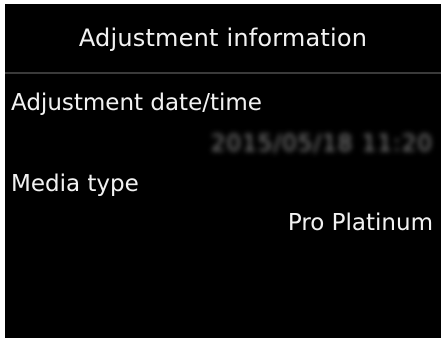 The height and width of the screenshot is (338, 441). What do you see at coordinates (321, 144) in the screenshot?
I see `adjustment-datetime-value: 2015/05/18 11:20` at bounding box center [321, 144].